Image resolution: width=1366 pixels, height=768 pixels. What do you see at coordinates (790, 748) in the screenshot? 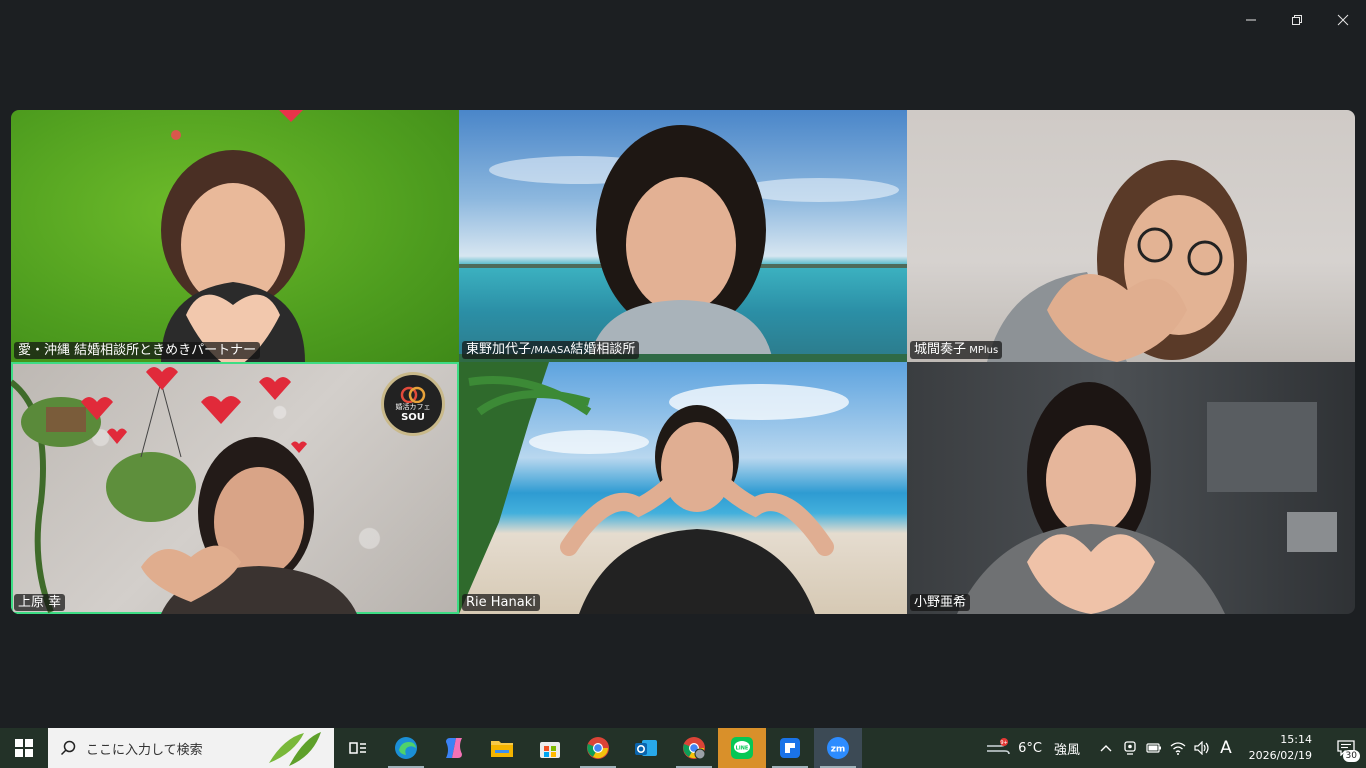
I see `app-blue-icon` at bounding box center [790, 748].